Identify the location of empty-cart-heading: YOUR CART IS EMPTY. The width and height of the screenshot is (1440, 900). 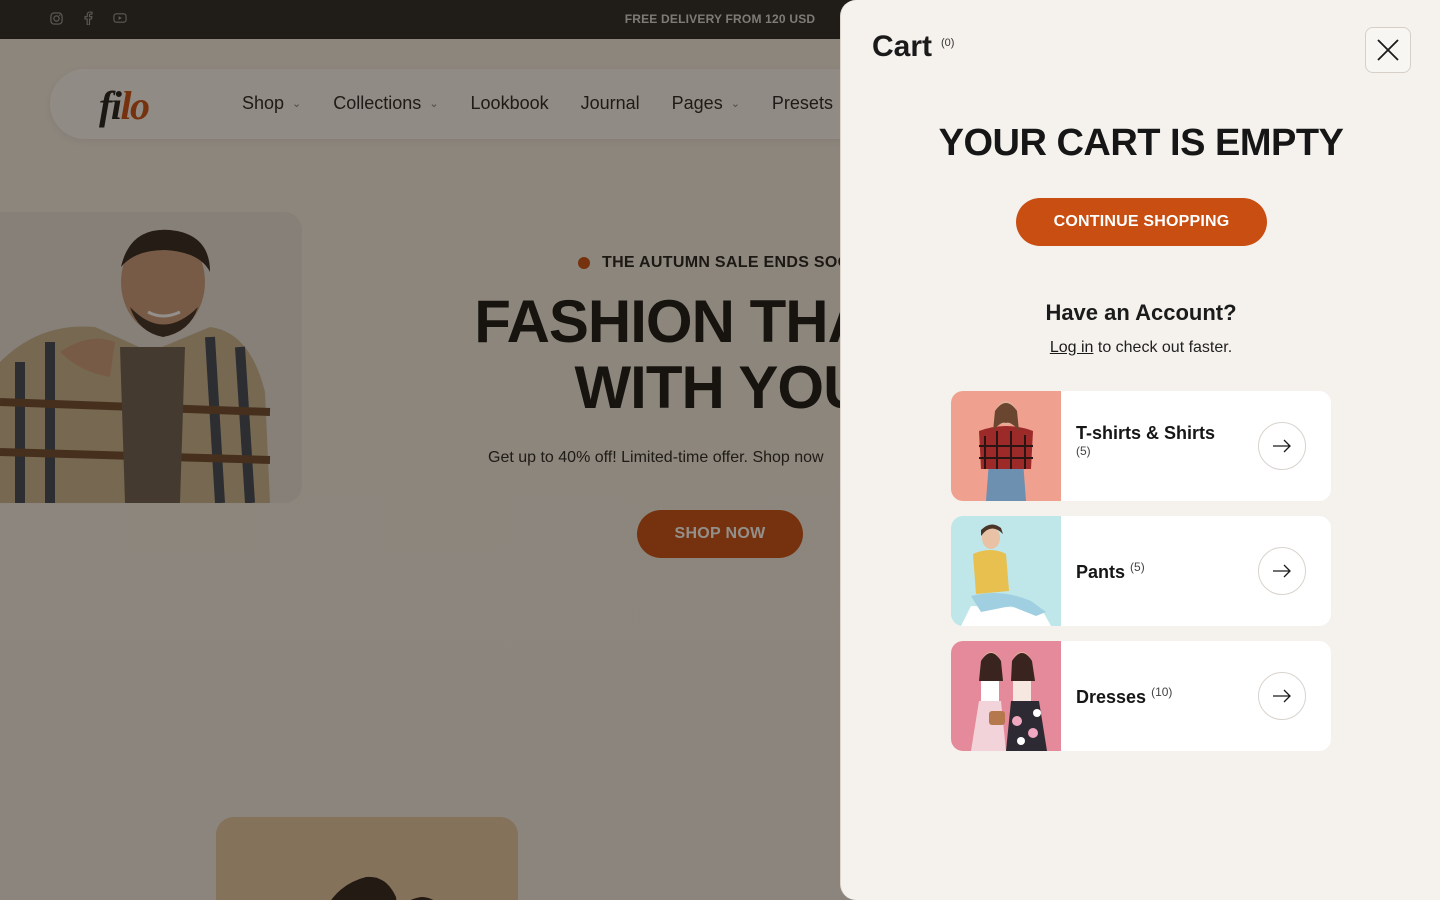
(1141, 143).